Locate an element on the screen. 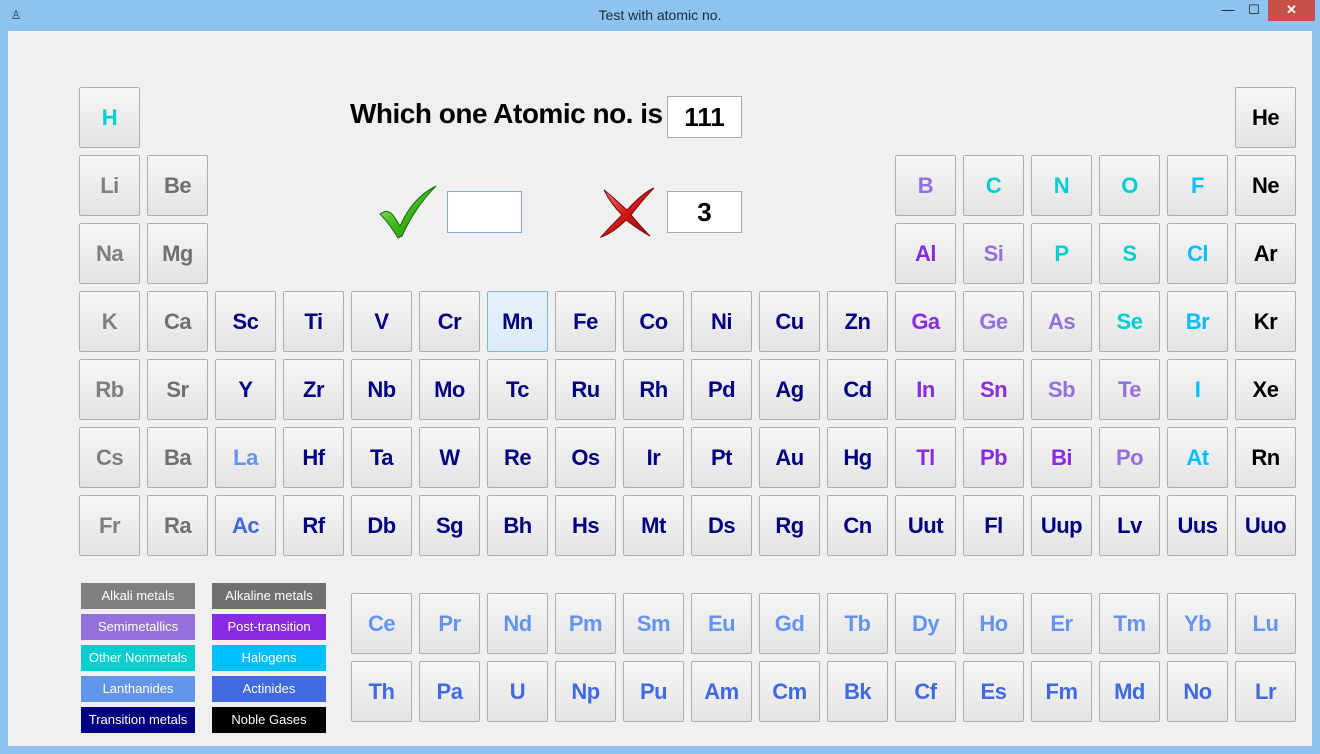 Image resolution: width=1320 pixels, height=754 pixels. element-gd-button: Gd is located at coordinates (789, 623).